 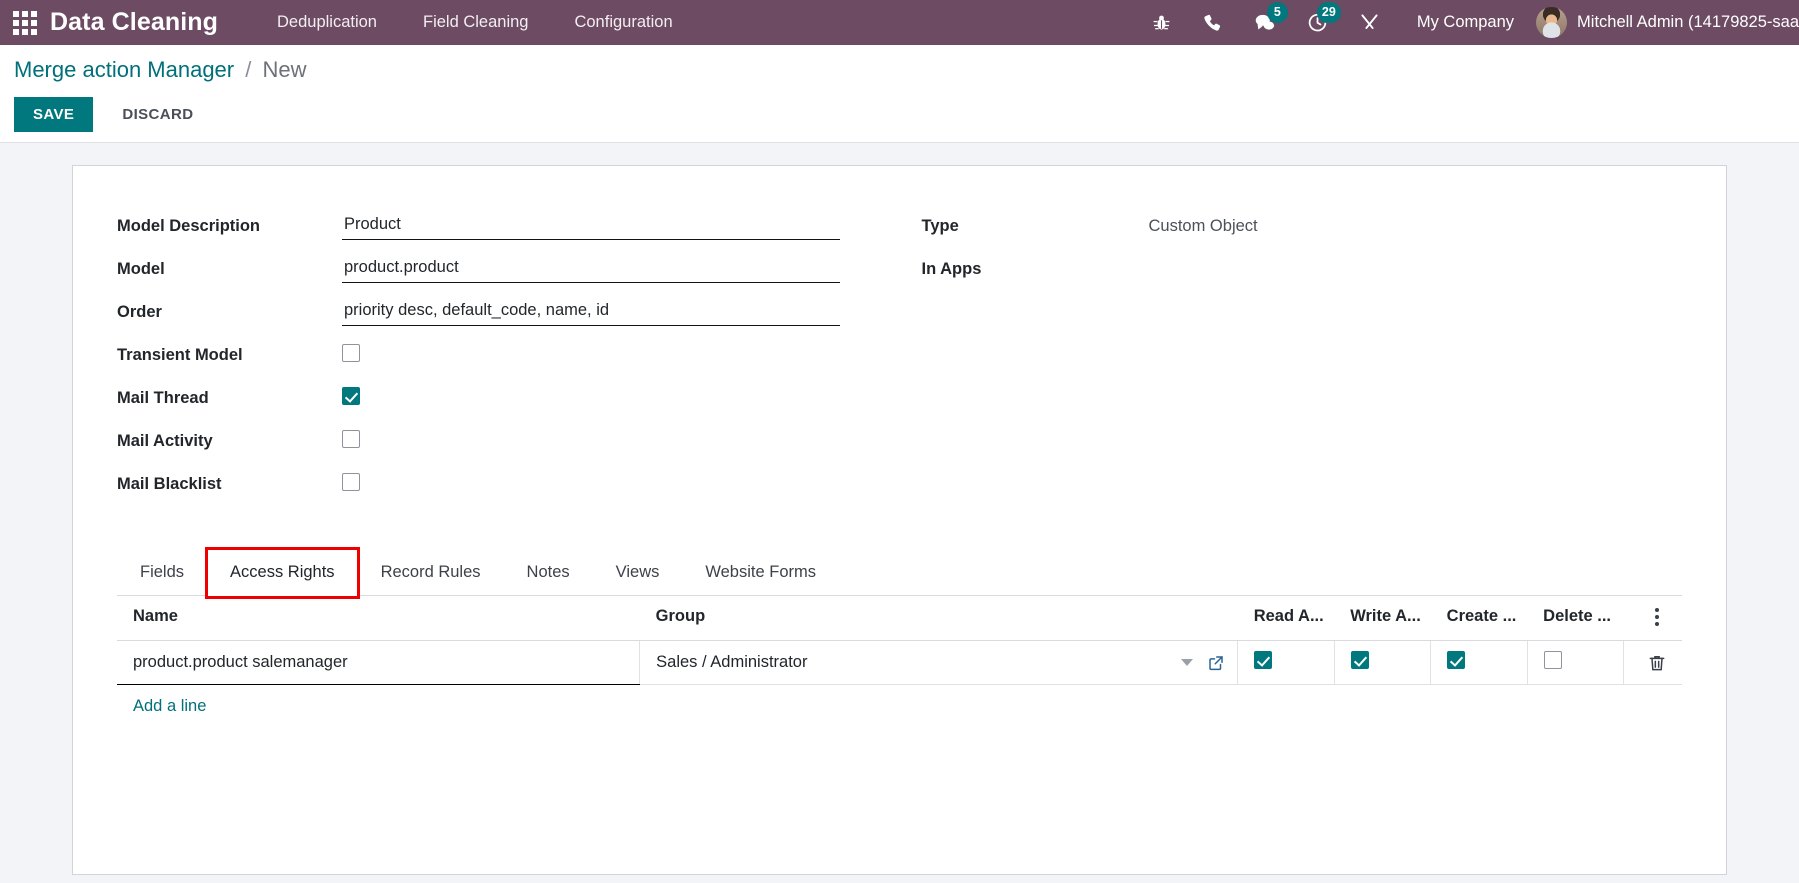 I want to click on column-header-group: Group, so click(x=938, y=618).